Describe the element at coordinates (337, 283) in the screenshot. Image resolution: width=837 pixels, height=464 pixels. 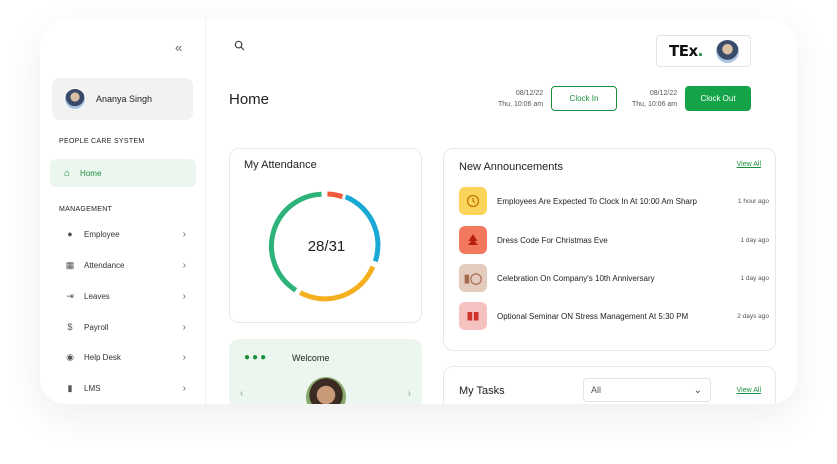
I see `donut-segment-orange` at that location.